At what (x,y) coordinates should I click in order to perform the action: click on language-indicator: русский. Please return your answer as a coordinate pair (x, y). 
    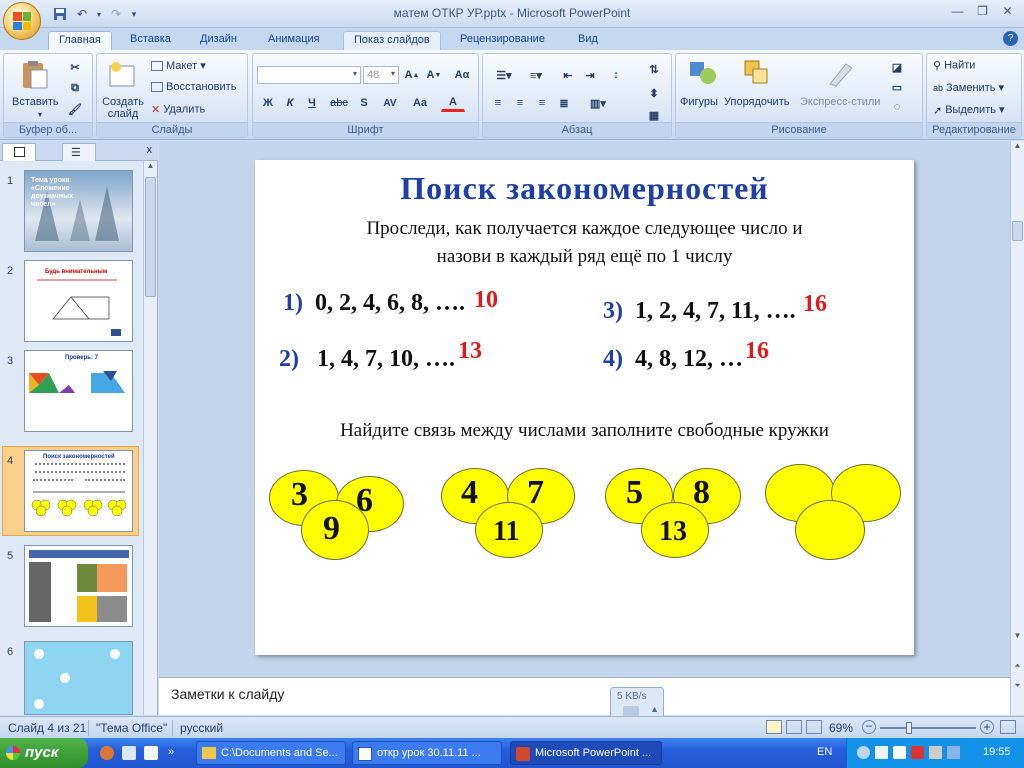
    Looking at the image, I should click on (201, 728).